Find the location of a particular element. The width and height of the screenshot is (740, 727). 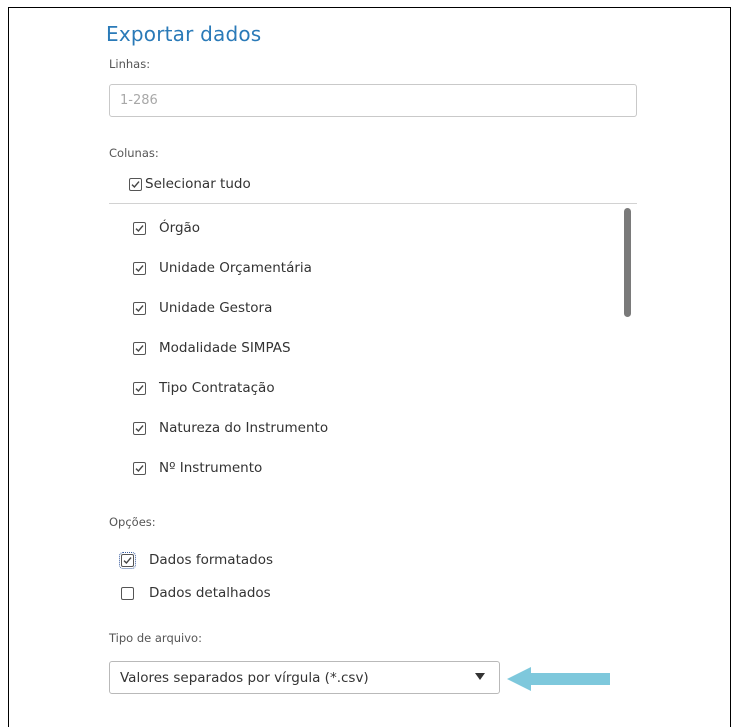

detailed-data-checkbox is located at coordinates (127, 593).